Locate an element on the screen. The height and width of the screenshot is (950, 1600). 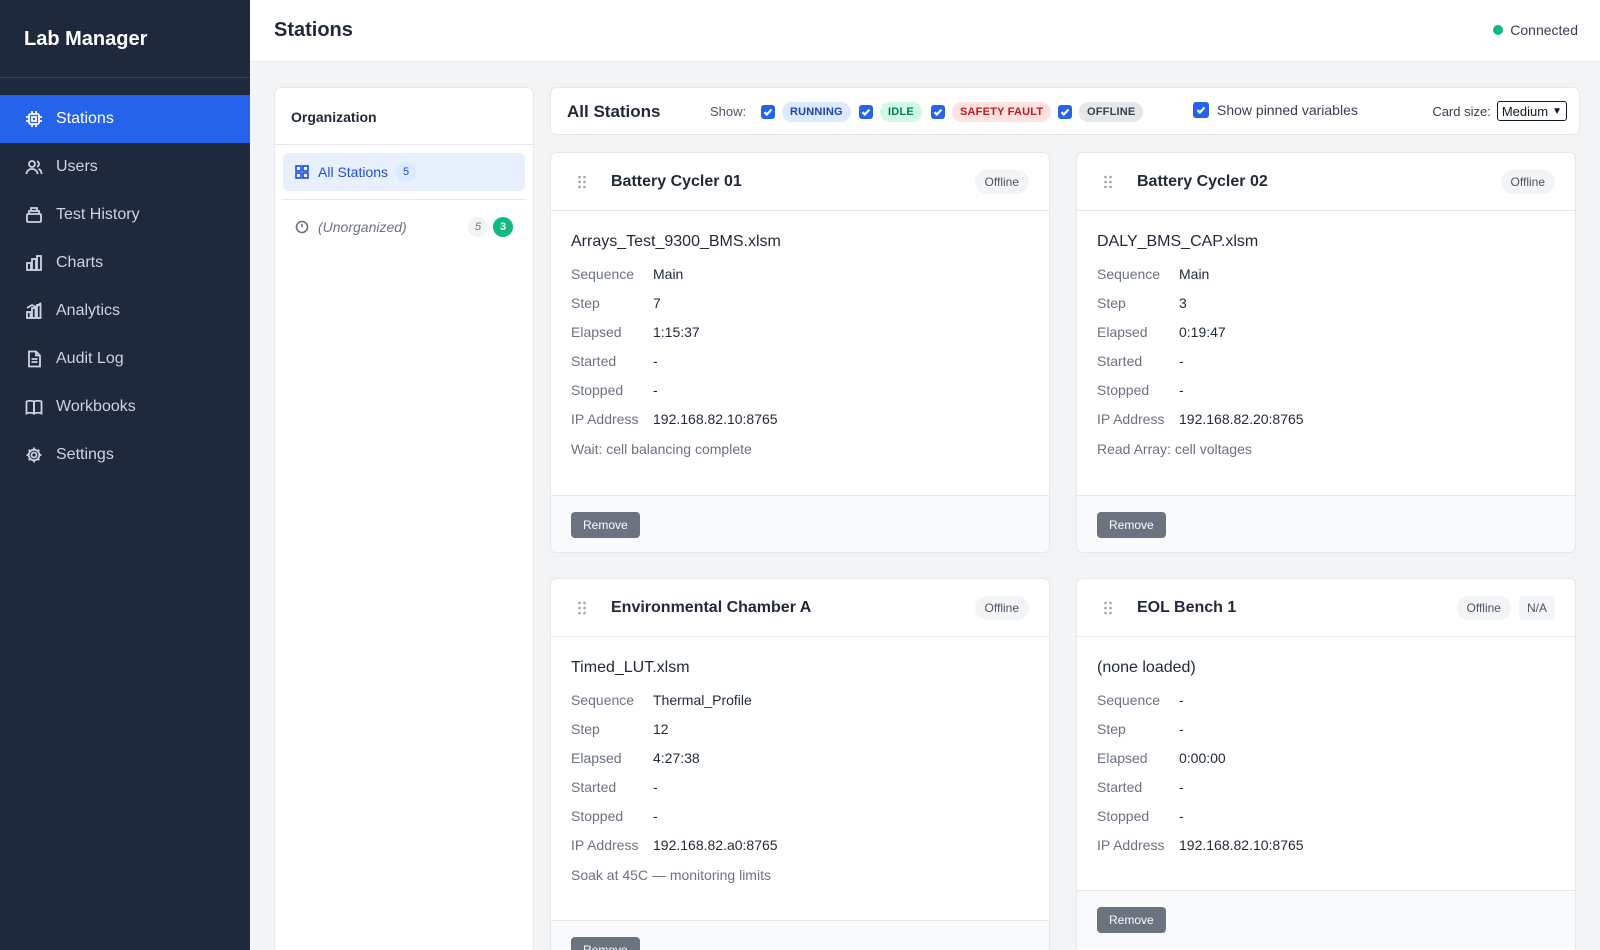
card-header: Environmental Chamber A Offline is located at coordinates (800, 608).